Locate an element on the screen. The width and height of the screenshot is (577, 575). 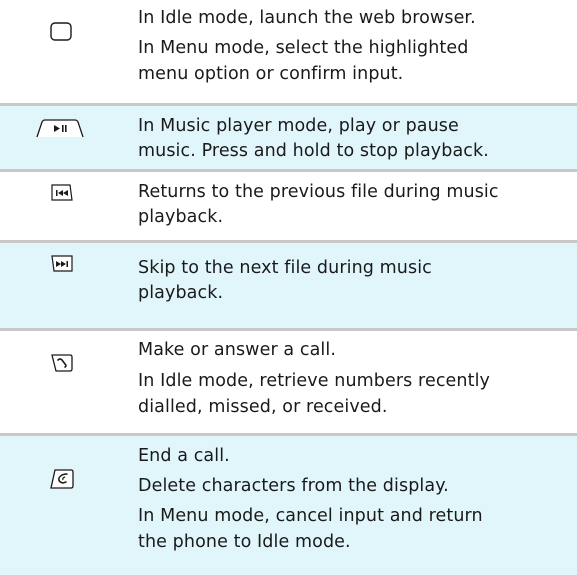
description-line: the phone to Idle mode. is located at coordinates (244, 542).